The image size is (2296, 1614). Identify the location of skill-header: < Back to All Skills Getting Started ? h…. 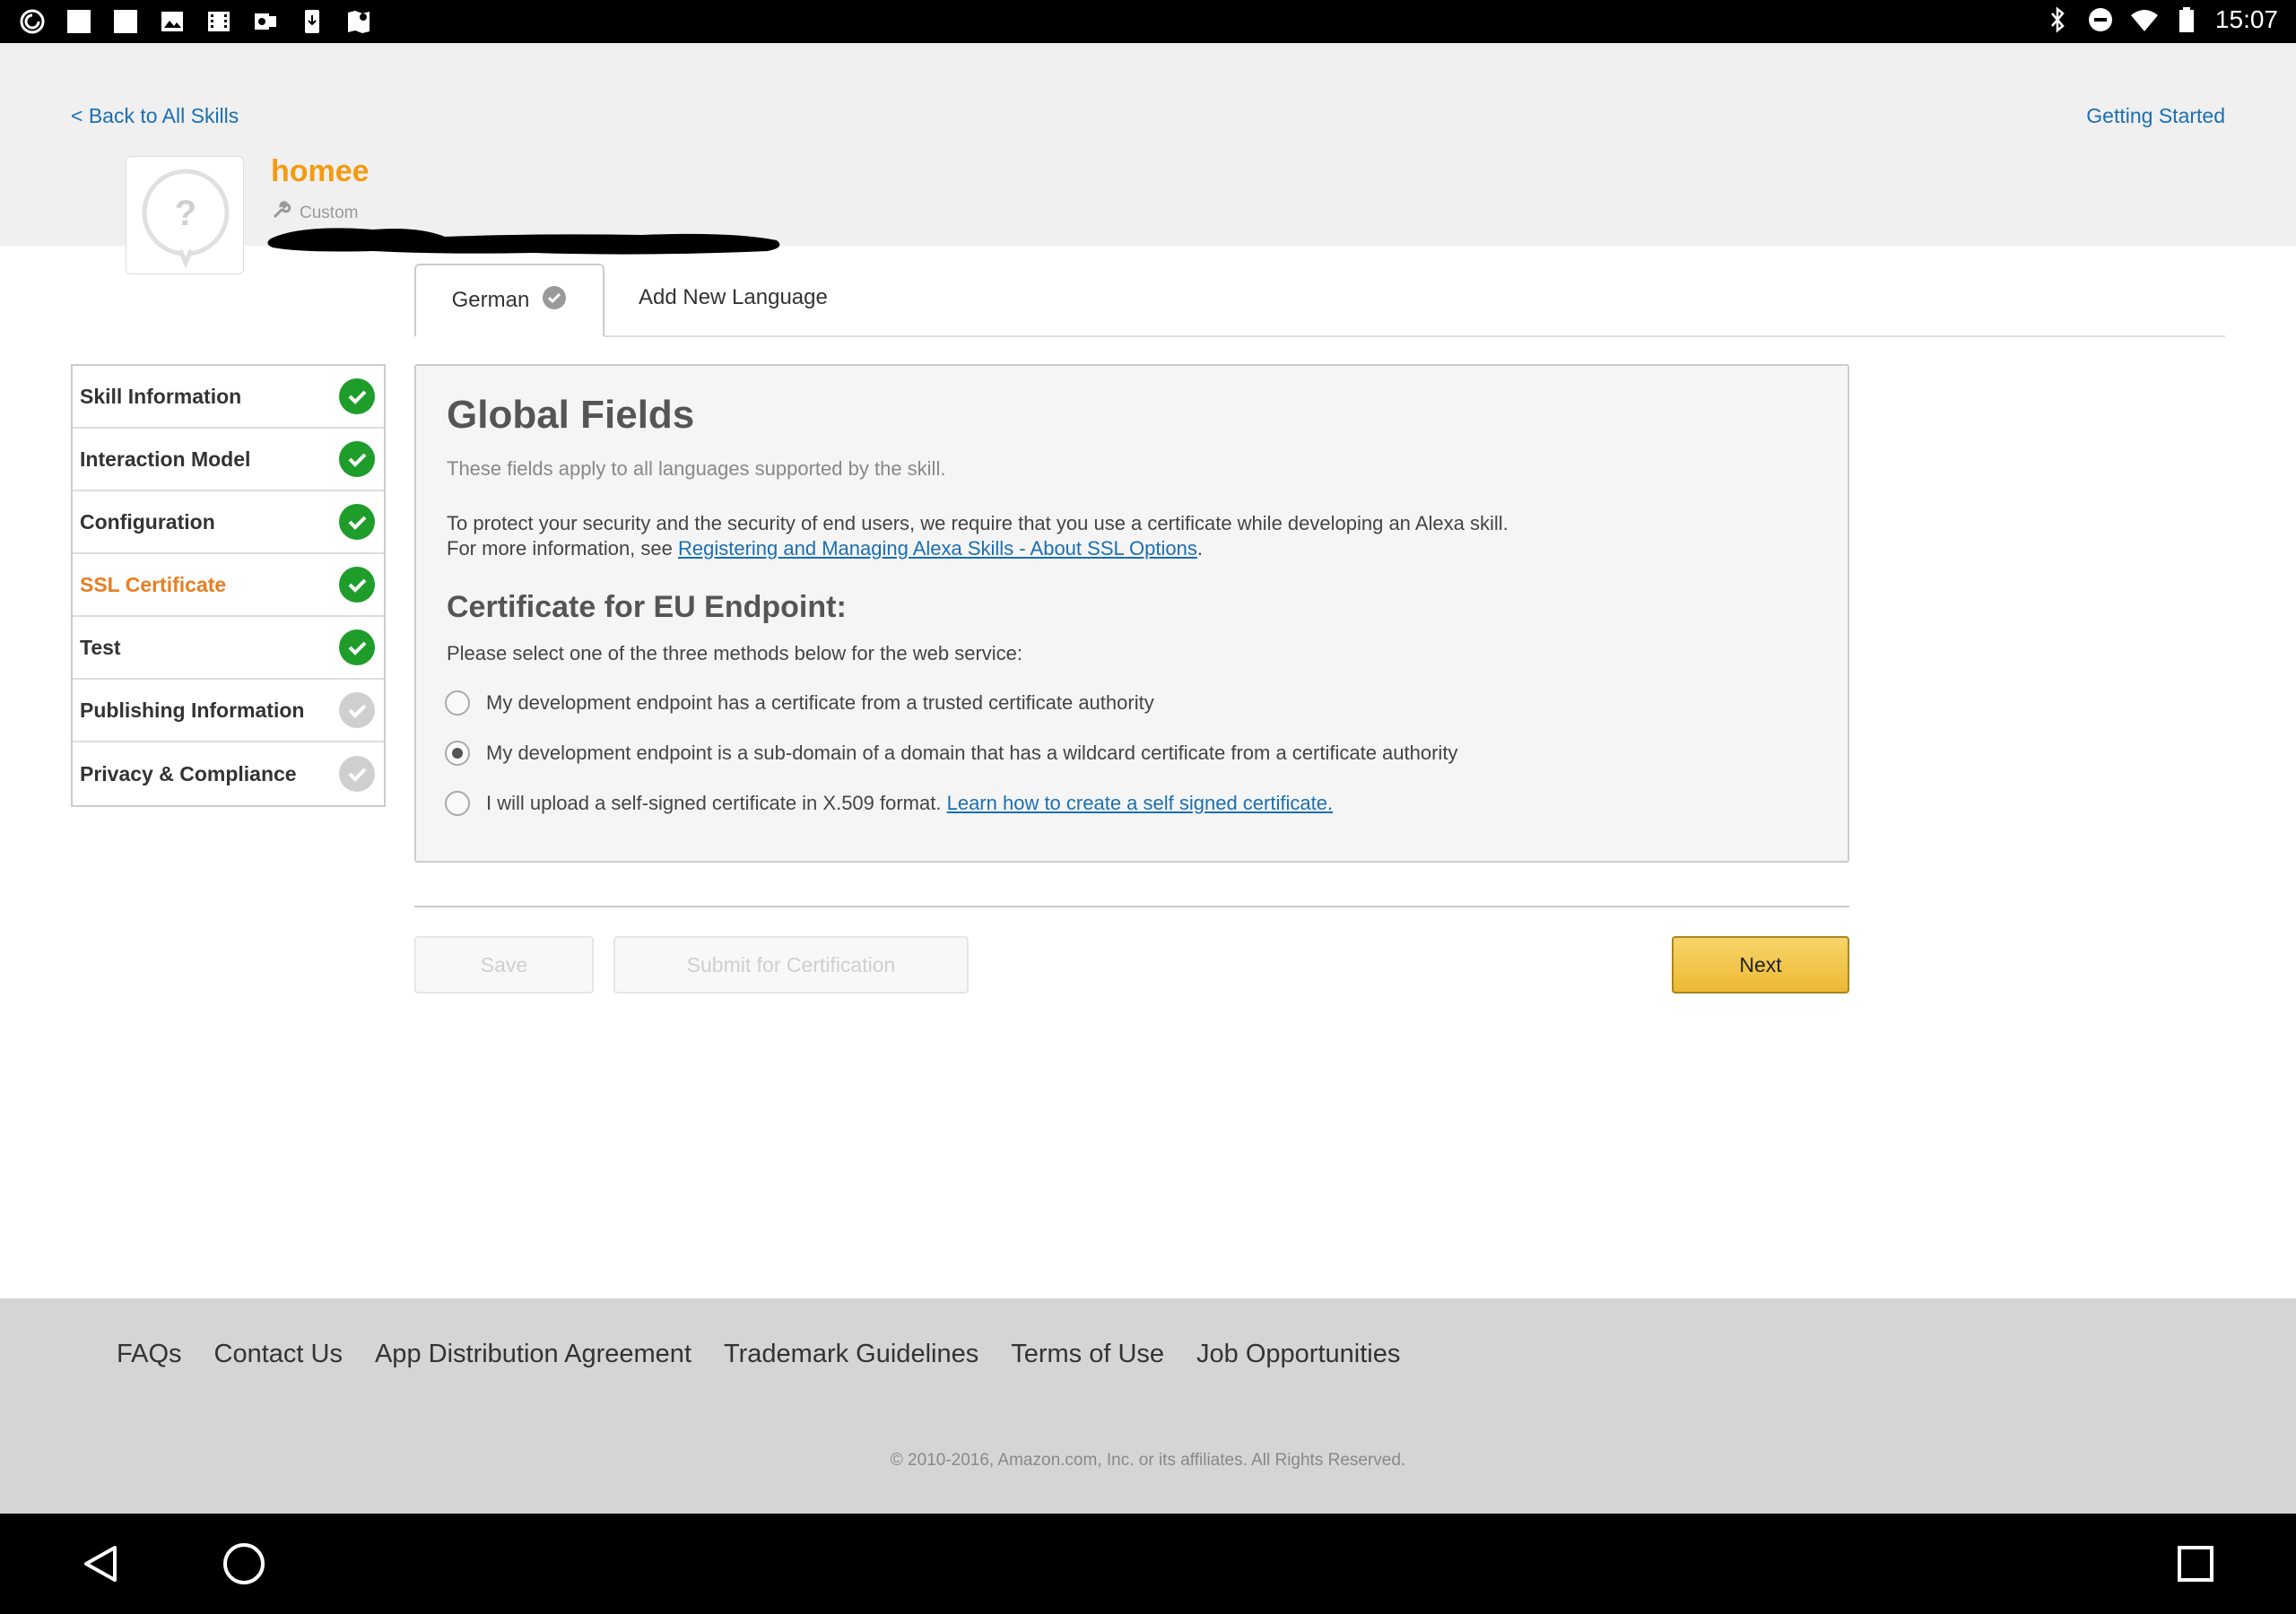
(1148, 158).